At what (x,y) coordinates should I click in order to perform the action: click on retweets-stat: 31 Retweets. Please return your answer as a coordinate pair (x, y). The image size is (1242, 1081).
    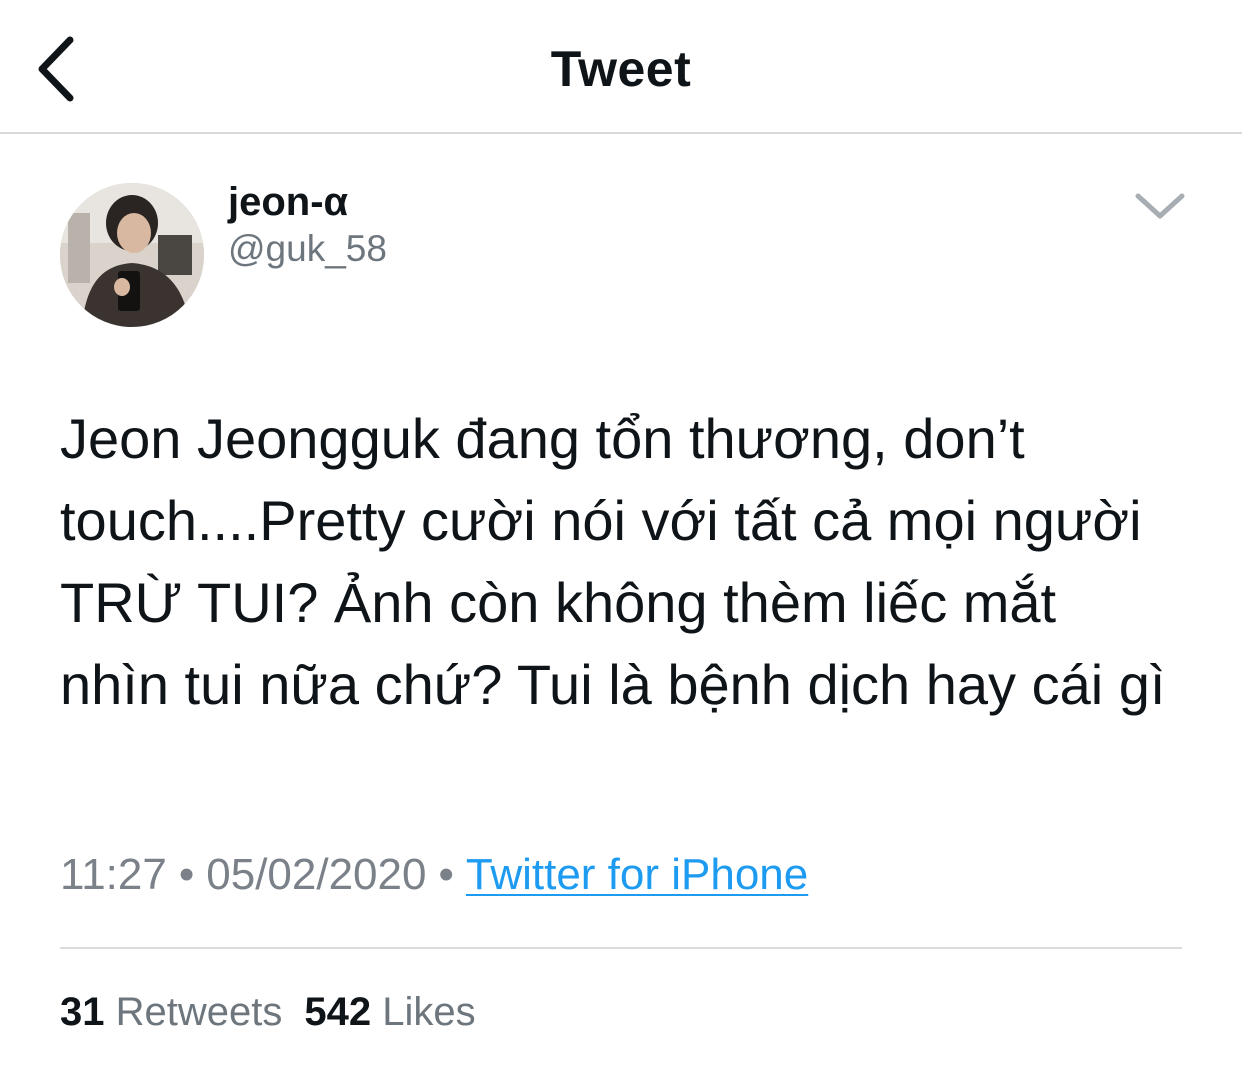
    Looking at the image, I should click on (171, 1012).